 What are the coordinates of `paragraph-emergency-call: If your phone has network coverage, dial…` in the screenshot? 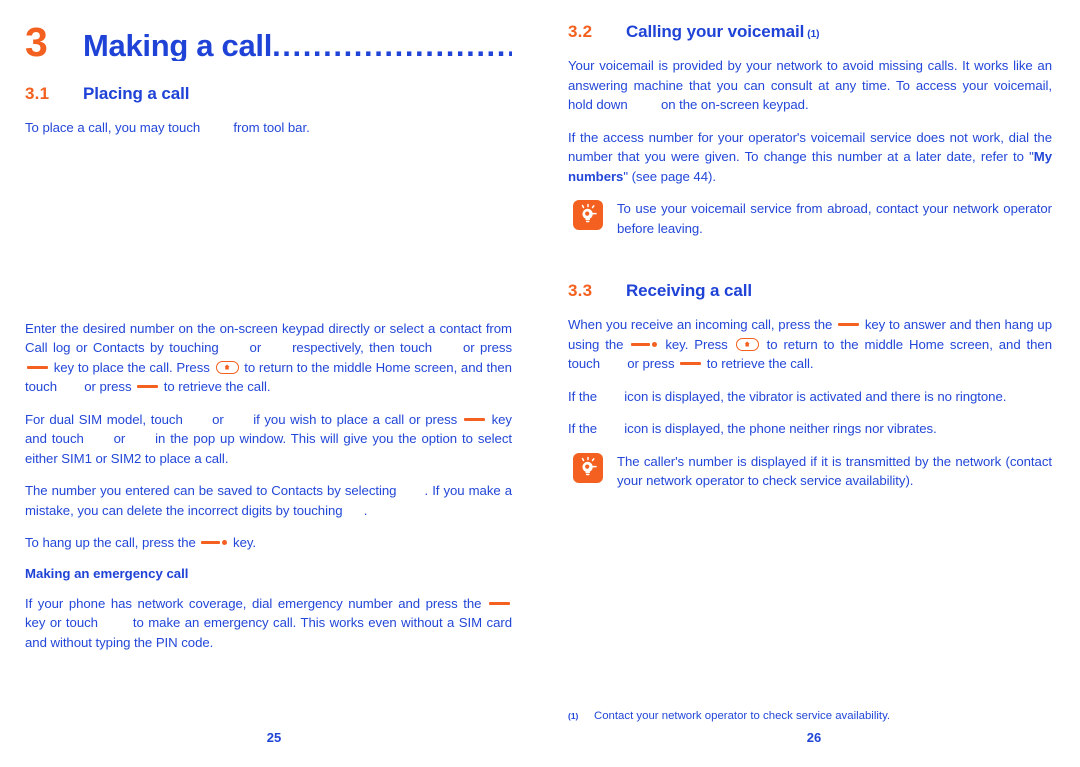 It's located at (268, 623).